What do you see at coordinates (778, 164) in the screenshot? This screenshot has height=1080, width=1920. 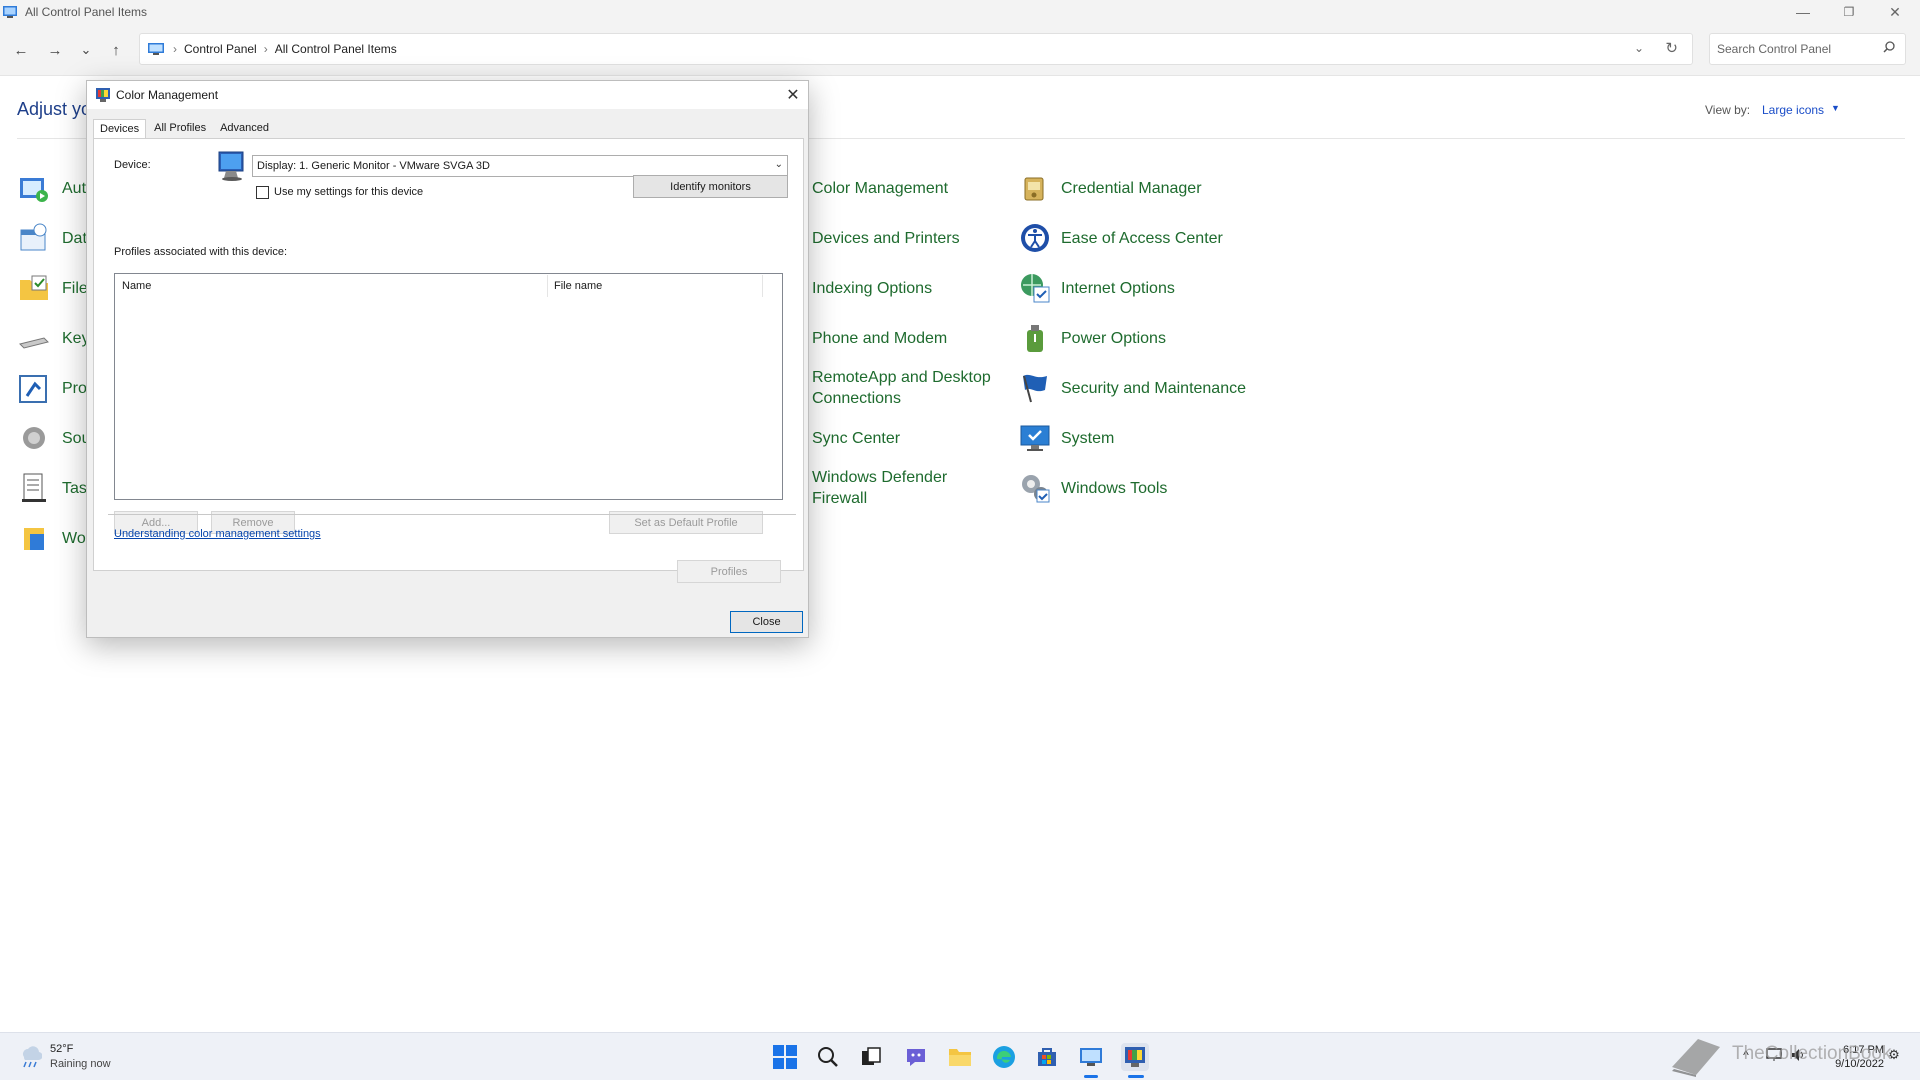 I see `chevron-down-icon: ⌄` at bounding box center [778, 164].